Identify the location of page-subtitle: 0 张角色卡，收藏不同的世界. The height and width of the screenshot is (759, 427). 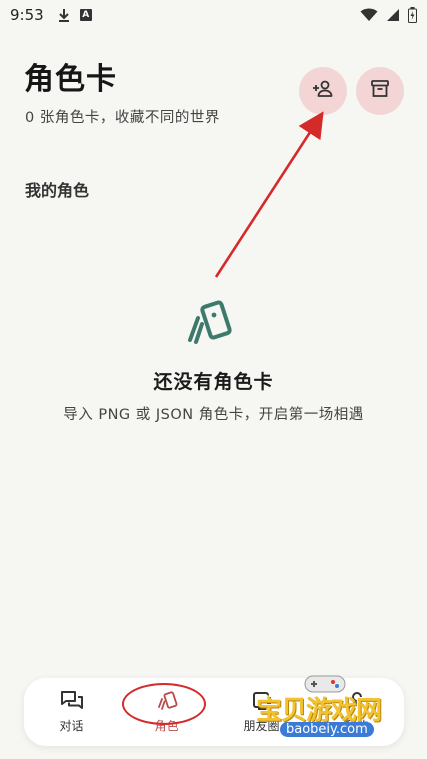
(122, 118).